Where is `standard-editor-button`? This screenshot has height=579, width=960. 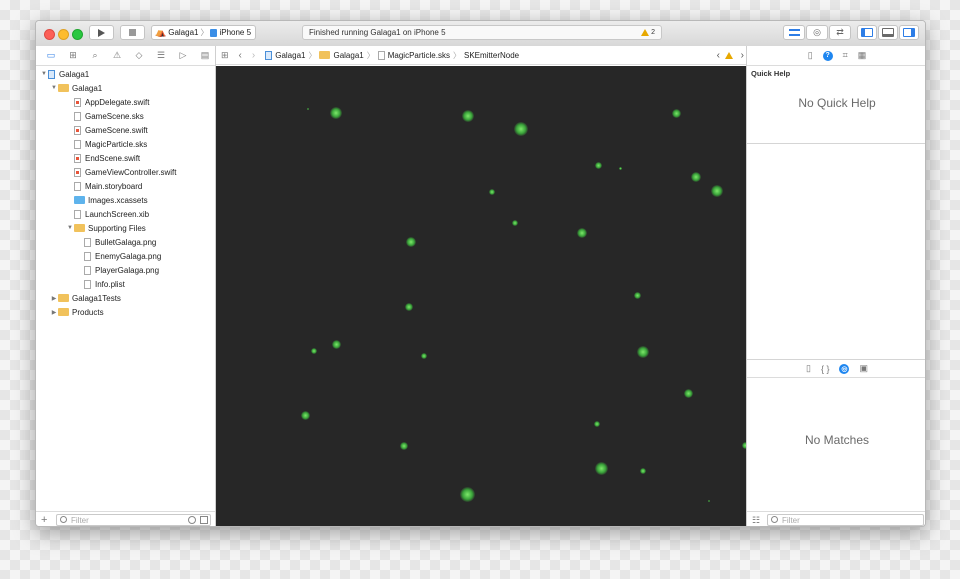
standard-editor-button is located at coordinates (794, 32).